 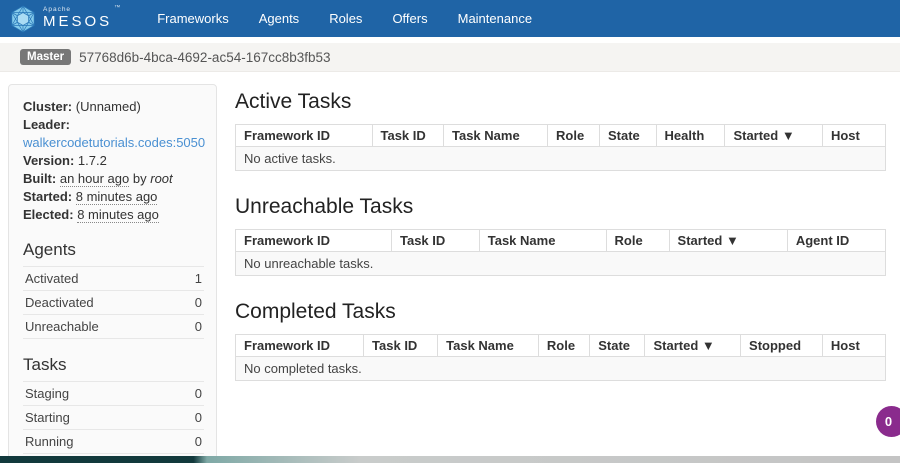 What do you see at coordinates (139, 178) in the screenshot?
I see `built-by: by` at bounding box center [139, 178].